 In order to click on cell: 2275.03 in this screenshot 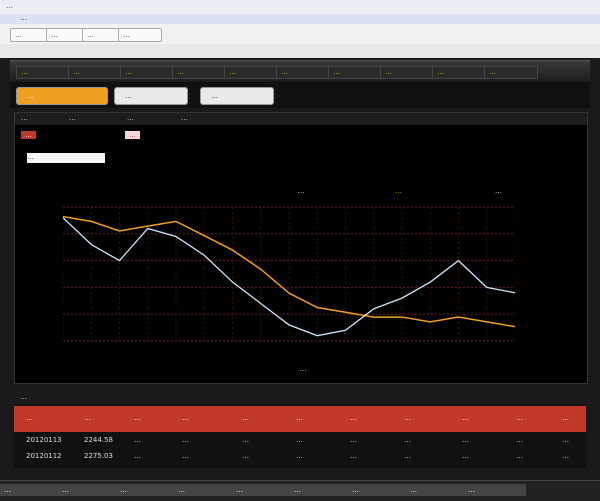, I will do `click(98, 456)`.